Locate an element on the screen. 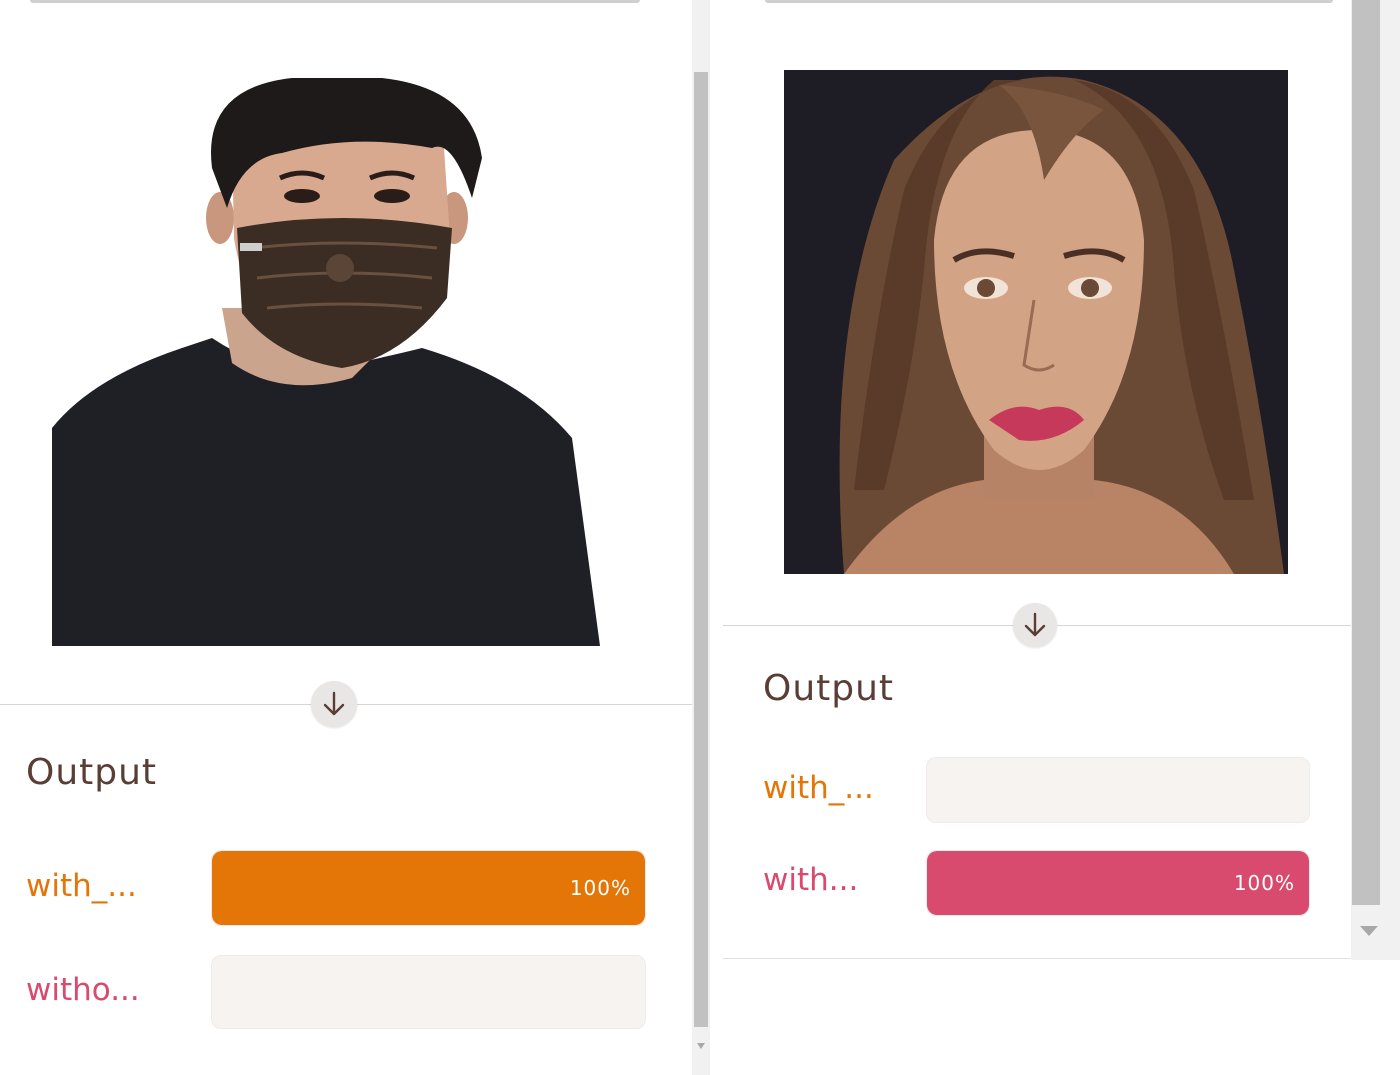  result-bar-without-mask is located at coordinates (428, 992).